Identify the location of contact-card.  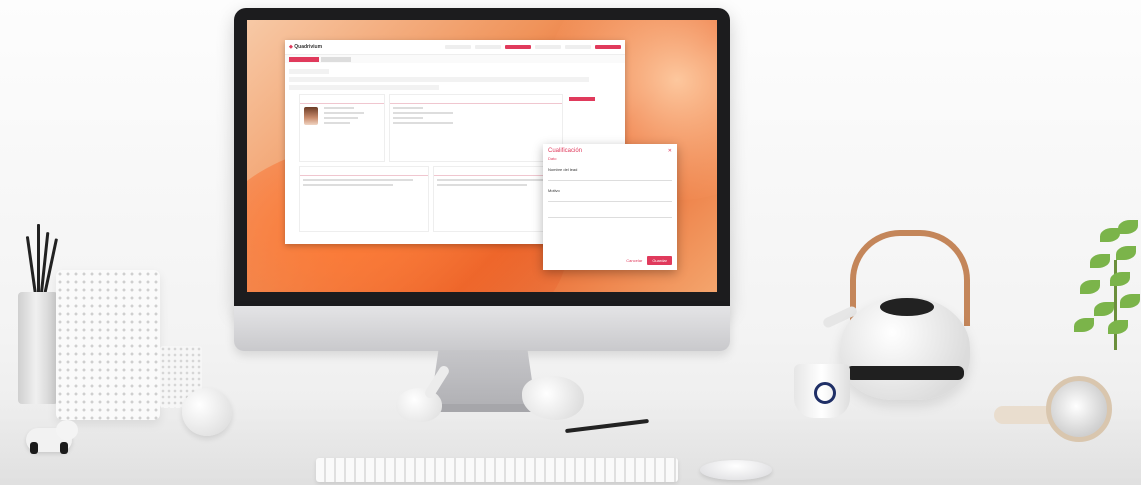
(342, 128).